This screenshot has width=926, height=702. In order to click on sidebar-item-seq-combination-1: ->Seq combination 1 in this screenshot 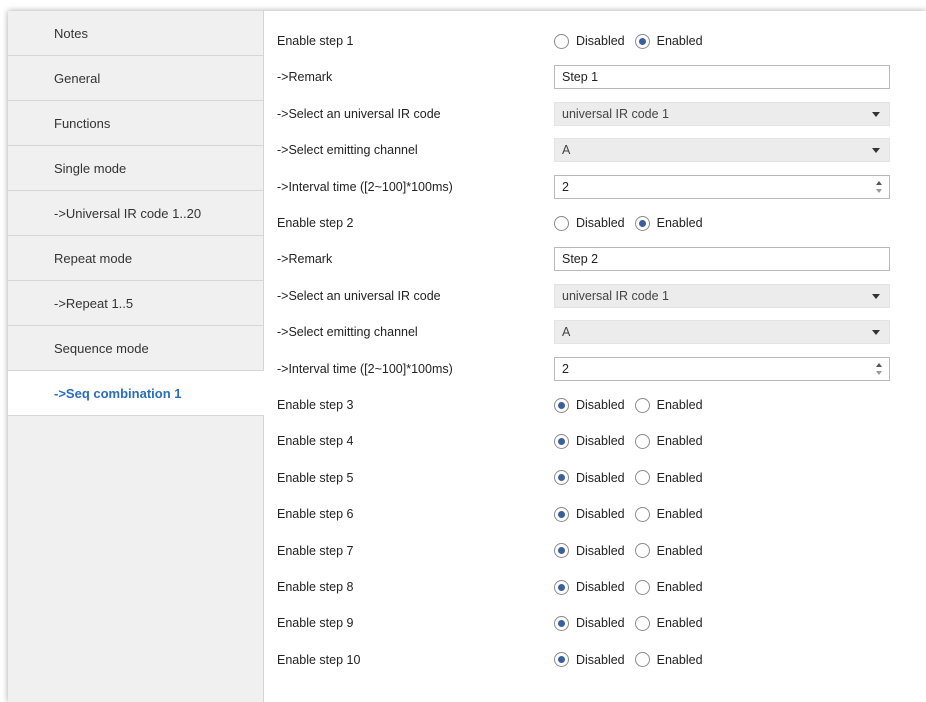, I will do `click(136, 393)`.